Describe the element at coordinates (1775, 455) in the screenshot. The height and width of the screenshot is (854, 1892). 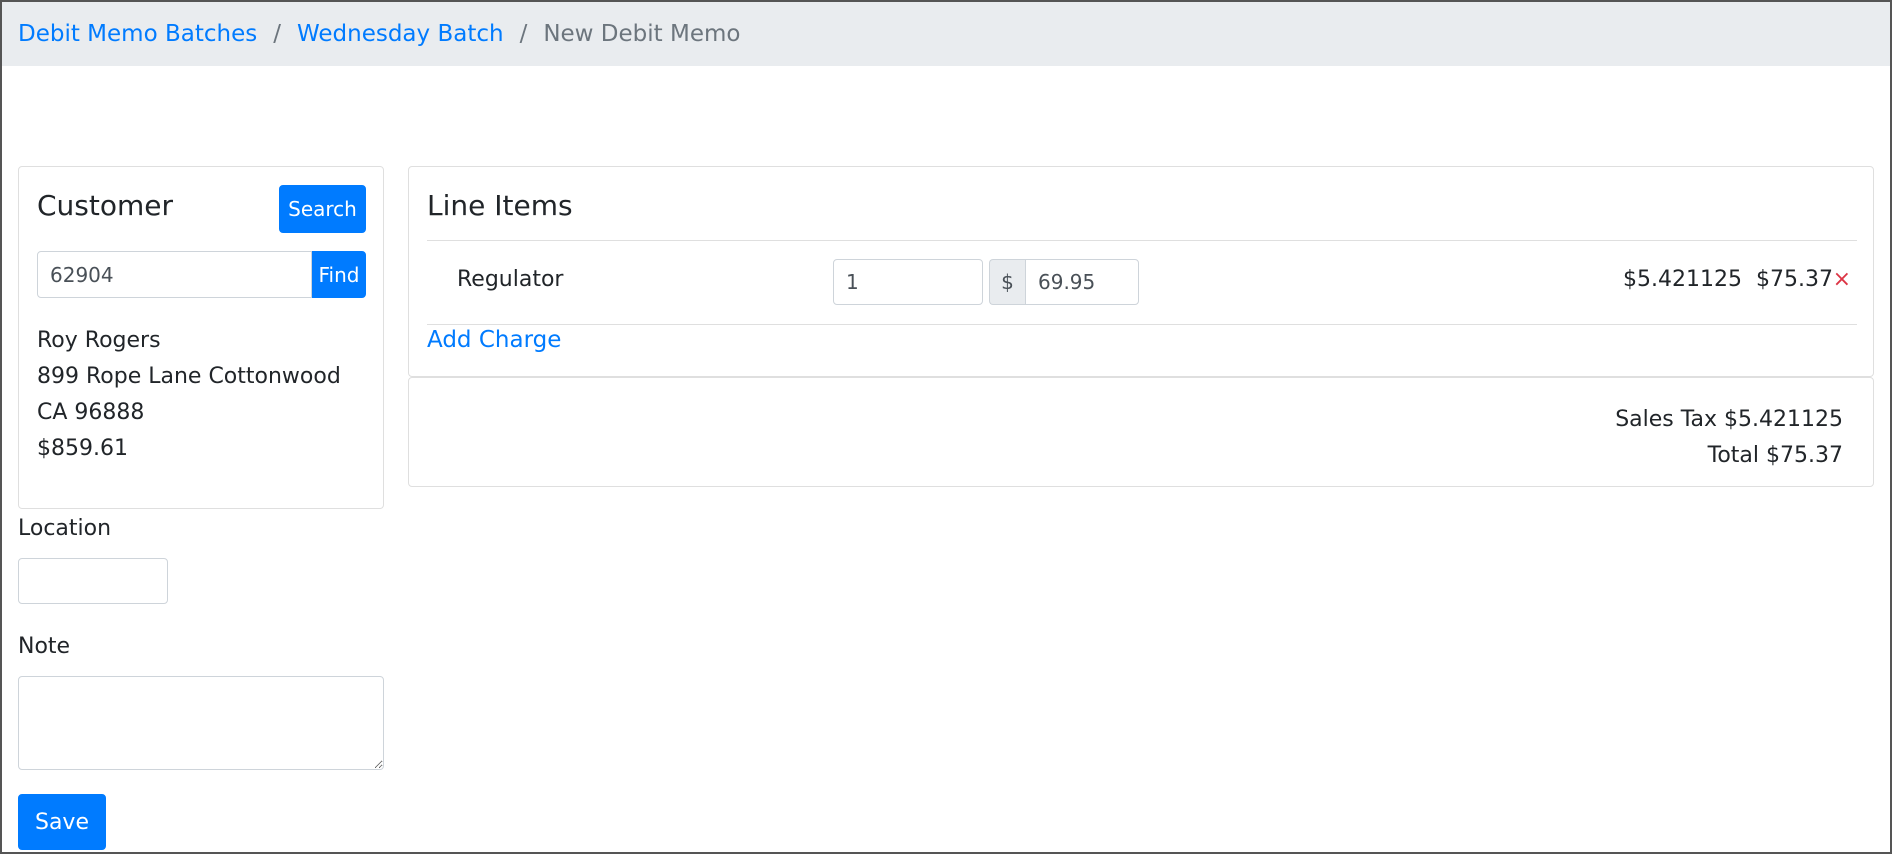
I see `grand-total: Total $75.37` at that location.